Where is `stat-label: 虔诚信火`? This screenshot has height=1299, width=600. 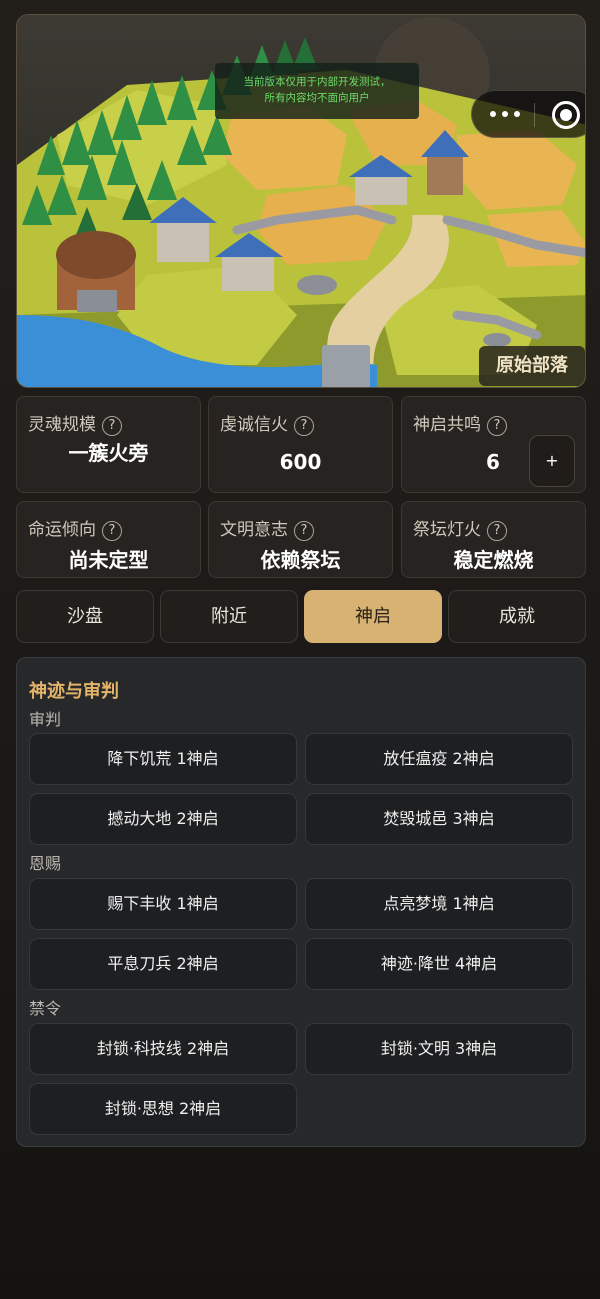 stat-label: 虔诚信火 is located at coordinates (254, 425).